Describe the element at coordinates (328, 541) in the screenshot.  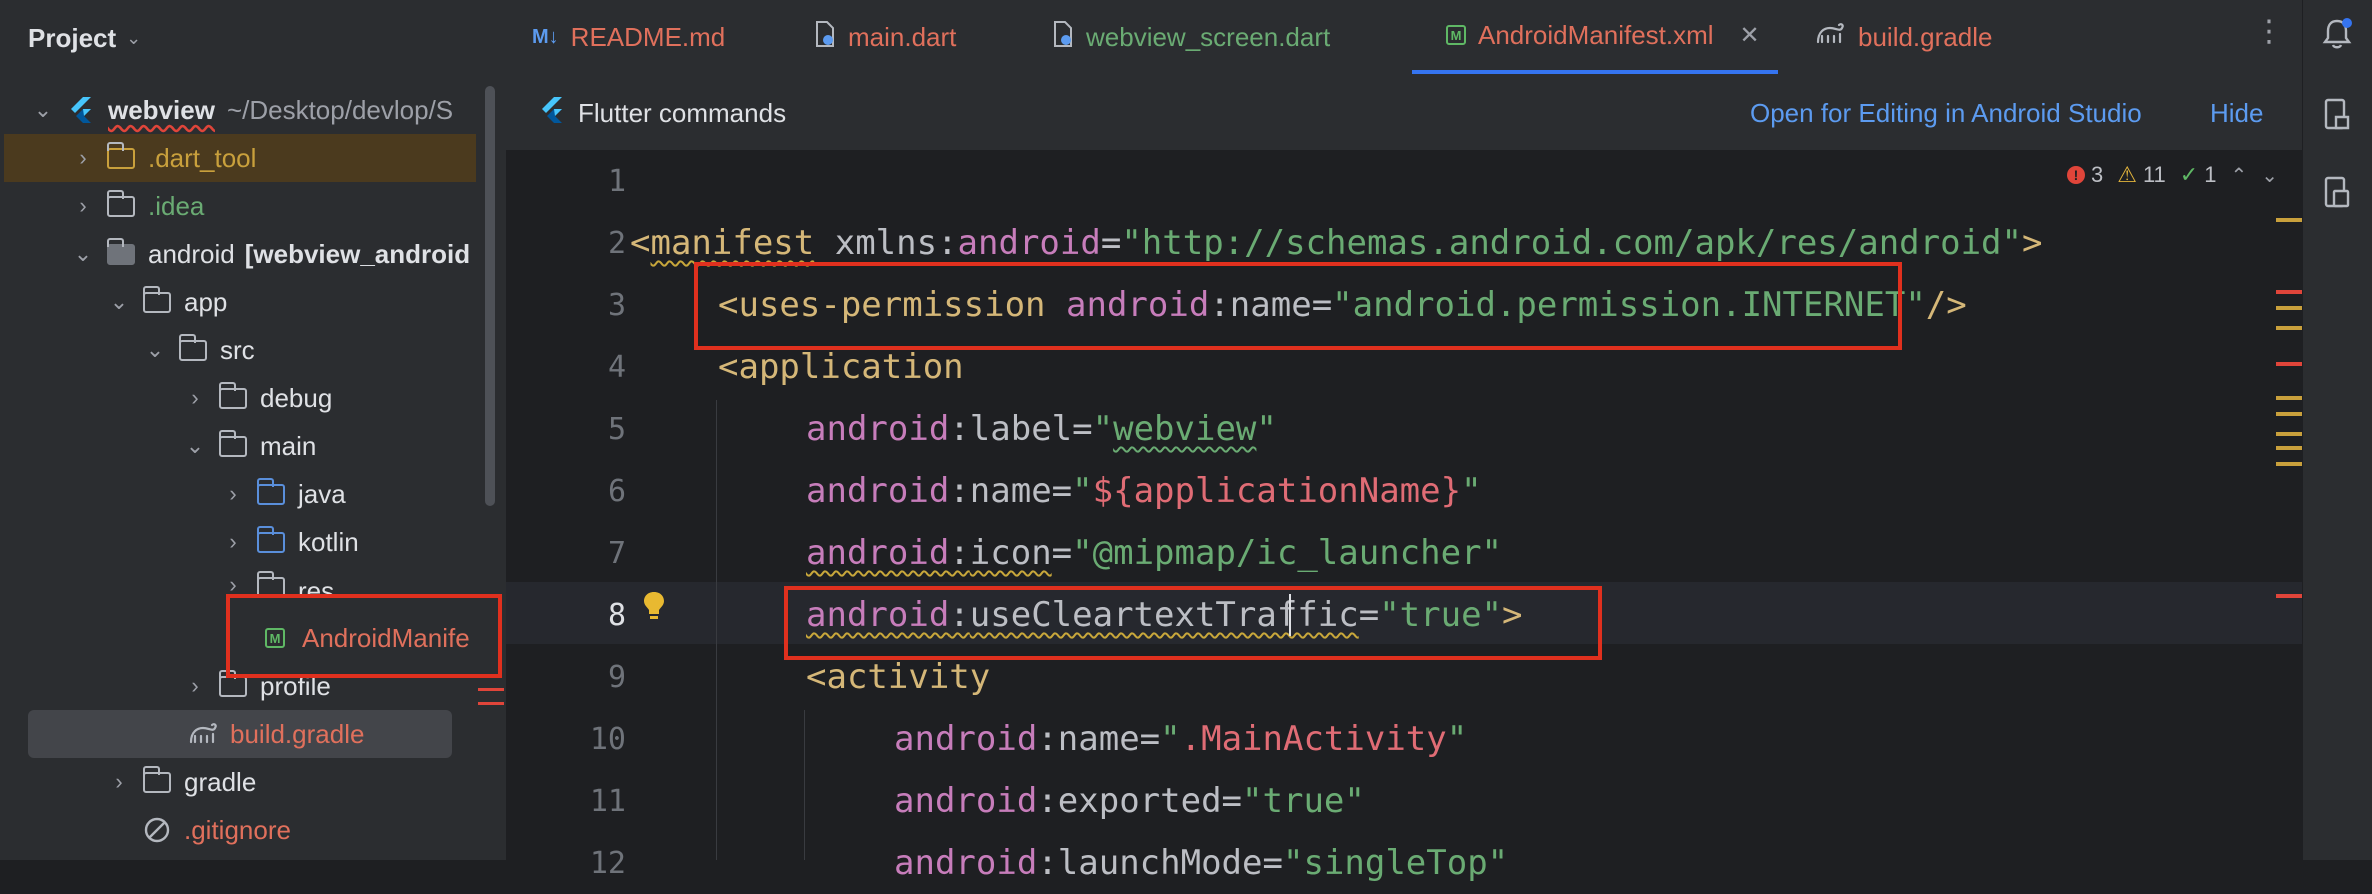
I see `tree-item-label: kotlin` at that location.